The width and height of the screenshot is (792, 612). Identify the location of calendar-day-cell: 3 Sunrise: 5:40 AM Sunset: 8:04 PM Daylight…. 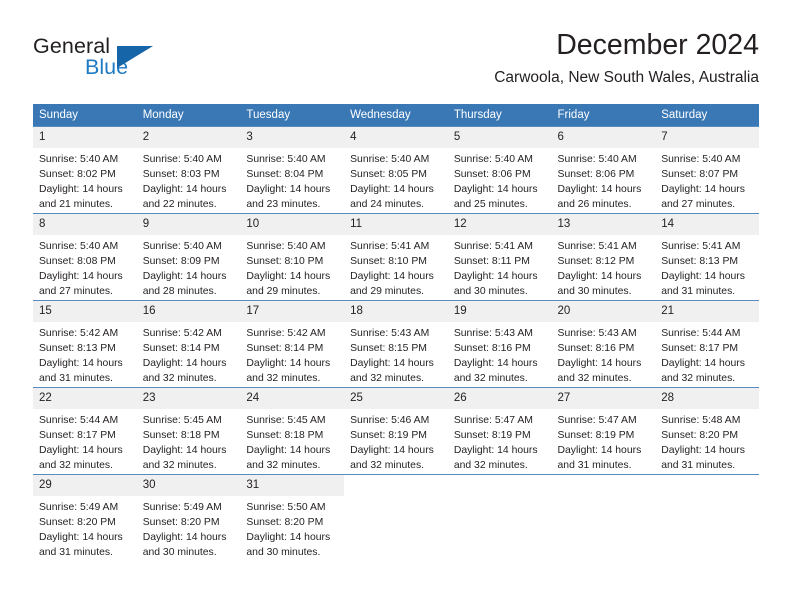
(292, 170).